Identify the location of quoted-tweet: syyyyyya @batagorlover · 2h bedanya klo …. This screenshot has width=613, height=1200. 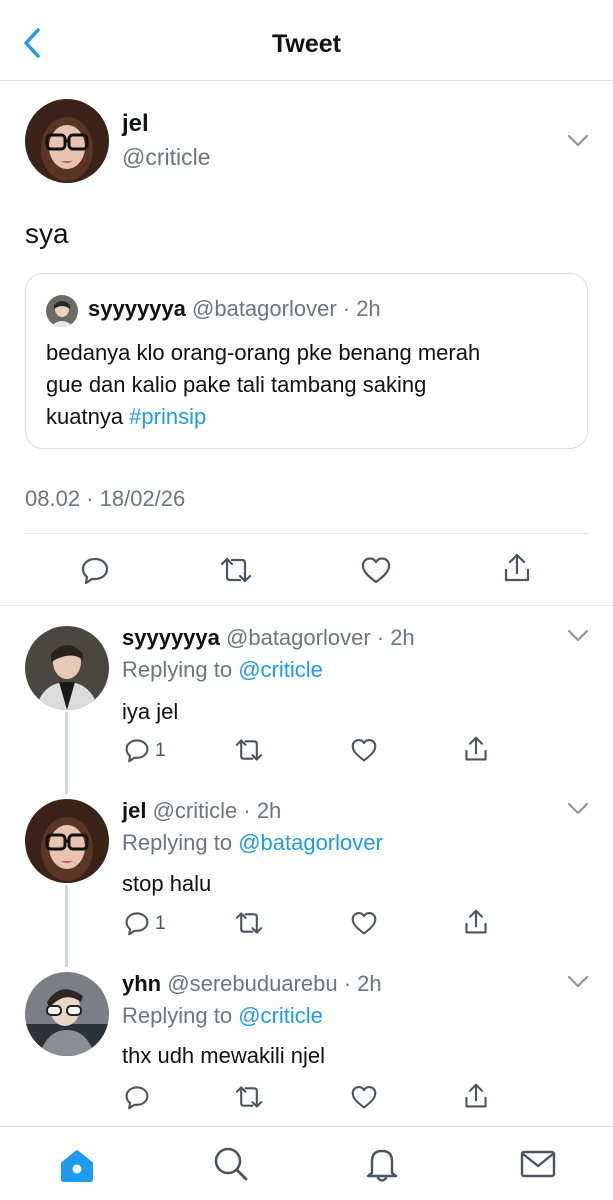
(306, 361).